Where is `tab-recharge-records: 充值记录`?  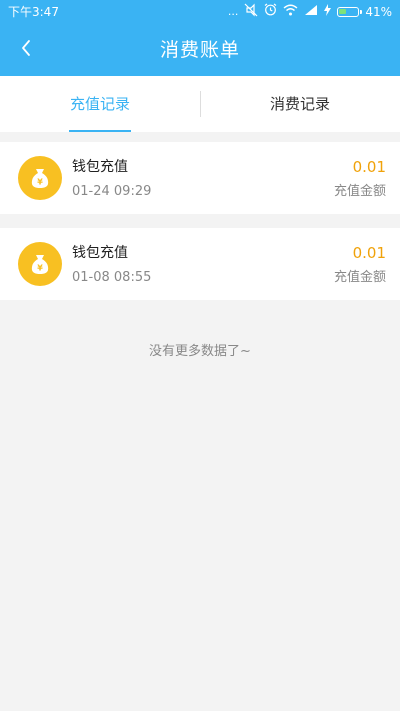
tab-recharge-records: 充值记录 is located at coordinates (100, 104).